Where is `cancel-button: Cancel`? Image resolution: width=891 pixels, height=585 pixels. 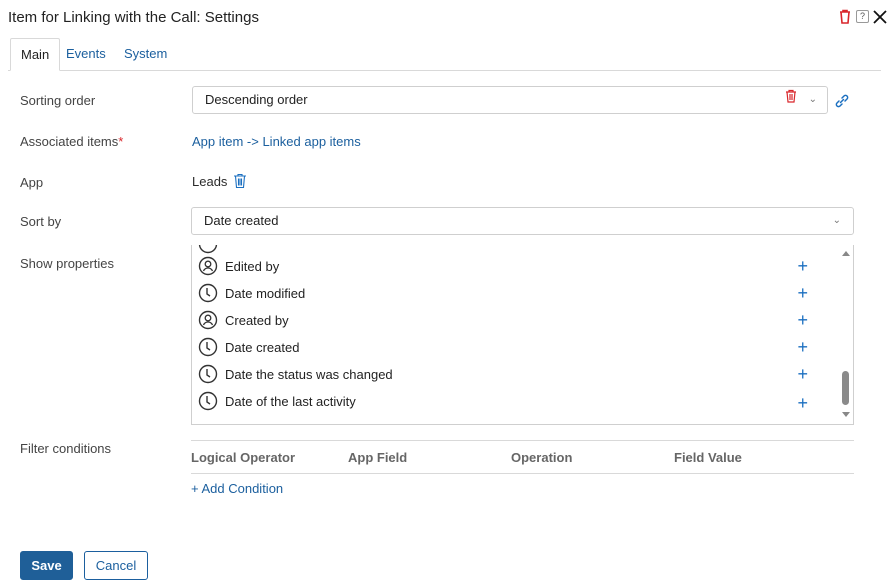 cancel-button: Cancel is located at coordinates (116, 565).